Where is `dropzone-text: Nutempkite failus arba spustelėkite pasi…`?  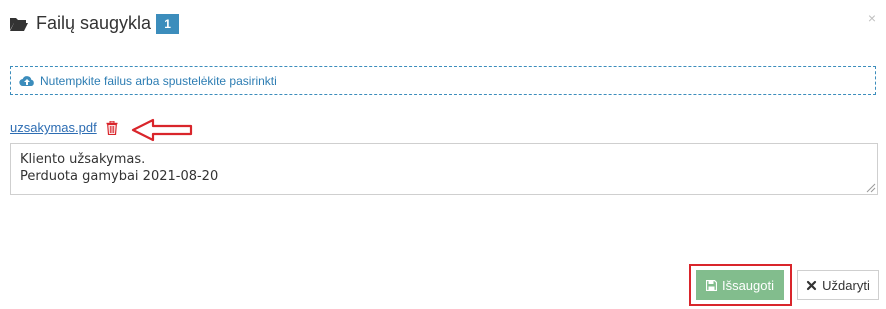
dropzone-text: Nutempkite failus arba spustelėkite pasi… is located at coordinates (158, 80).